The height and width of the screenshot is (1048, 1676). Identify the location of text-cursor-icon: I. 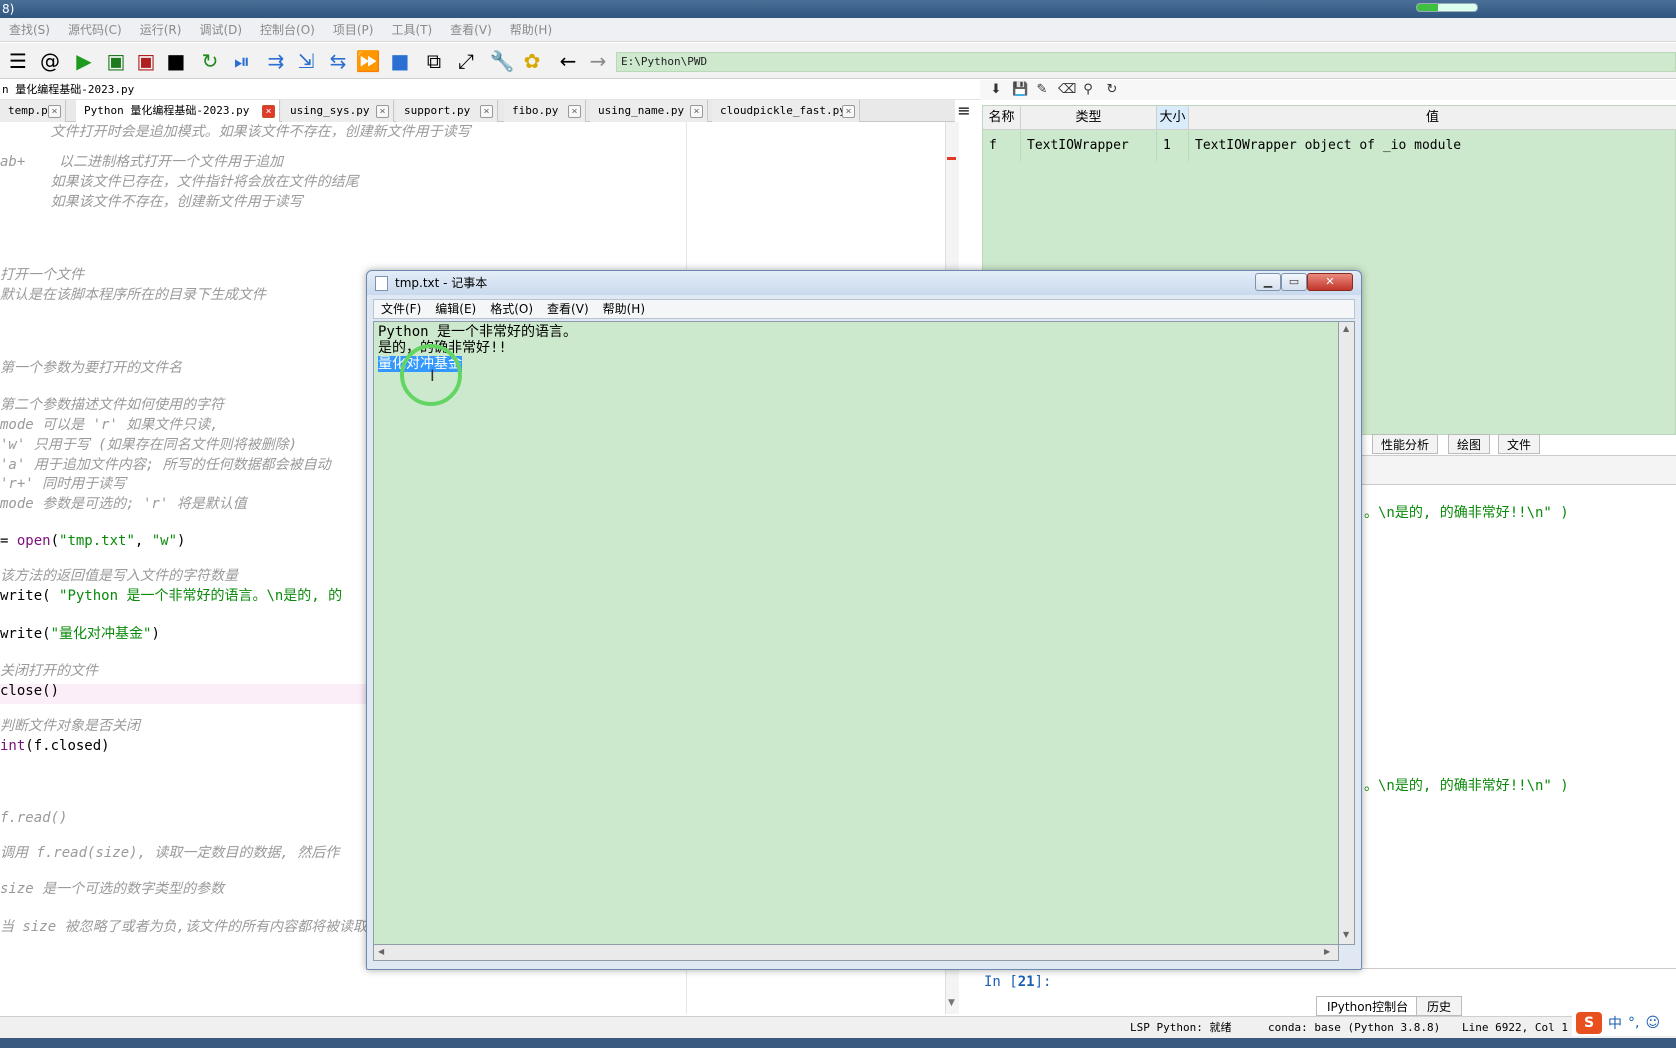
(432, 375).